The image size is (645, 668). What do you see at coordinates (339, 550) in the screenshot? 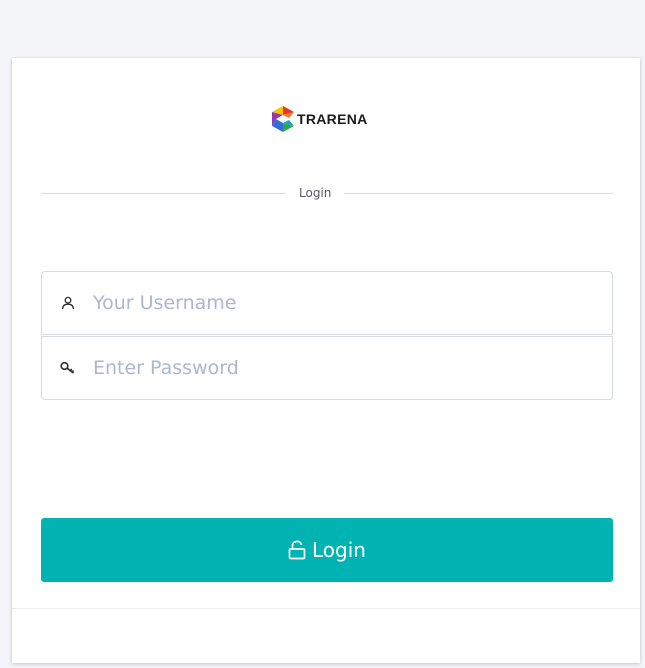
I see `login-button-label: Login` at bounding box center [339, 550].